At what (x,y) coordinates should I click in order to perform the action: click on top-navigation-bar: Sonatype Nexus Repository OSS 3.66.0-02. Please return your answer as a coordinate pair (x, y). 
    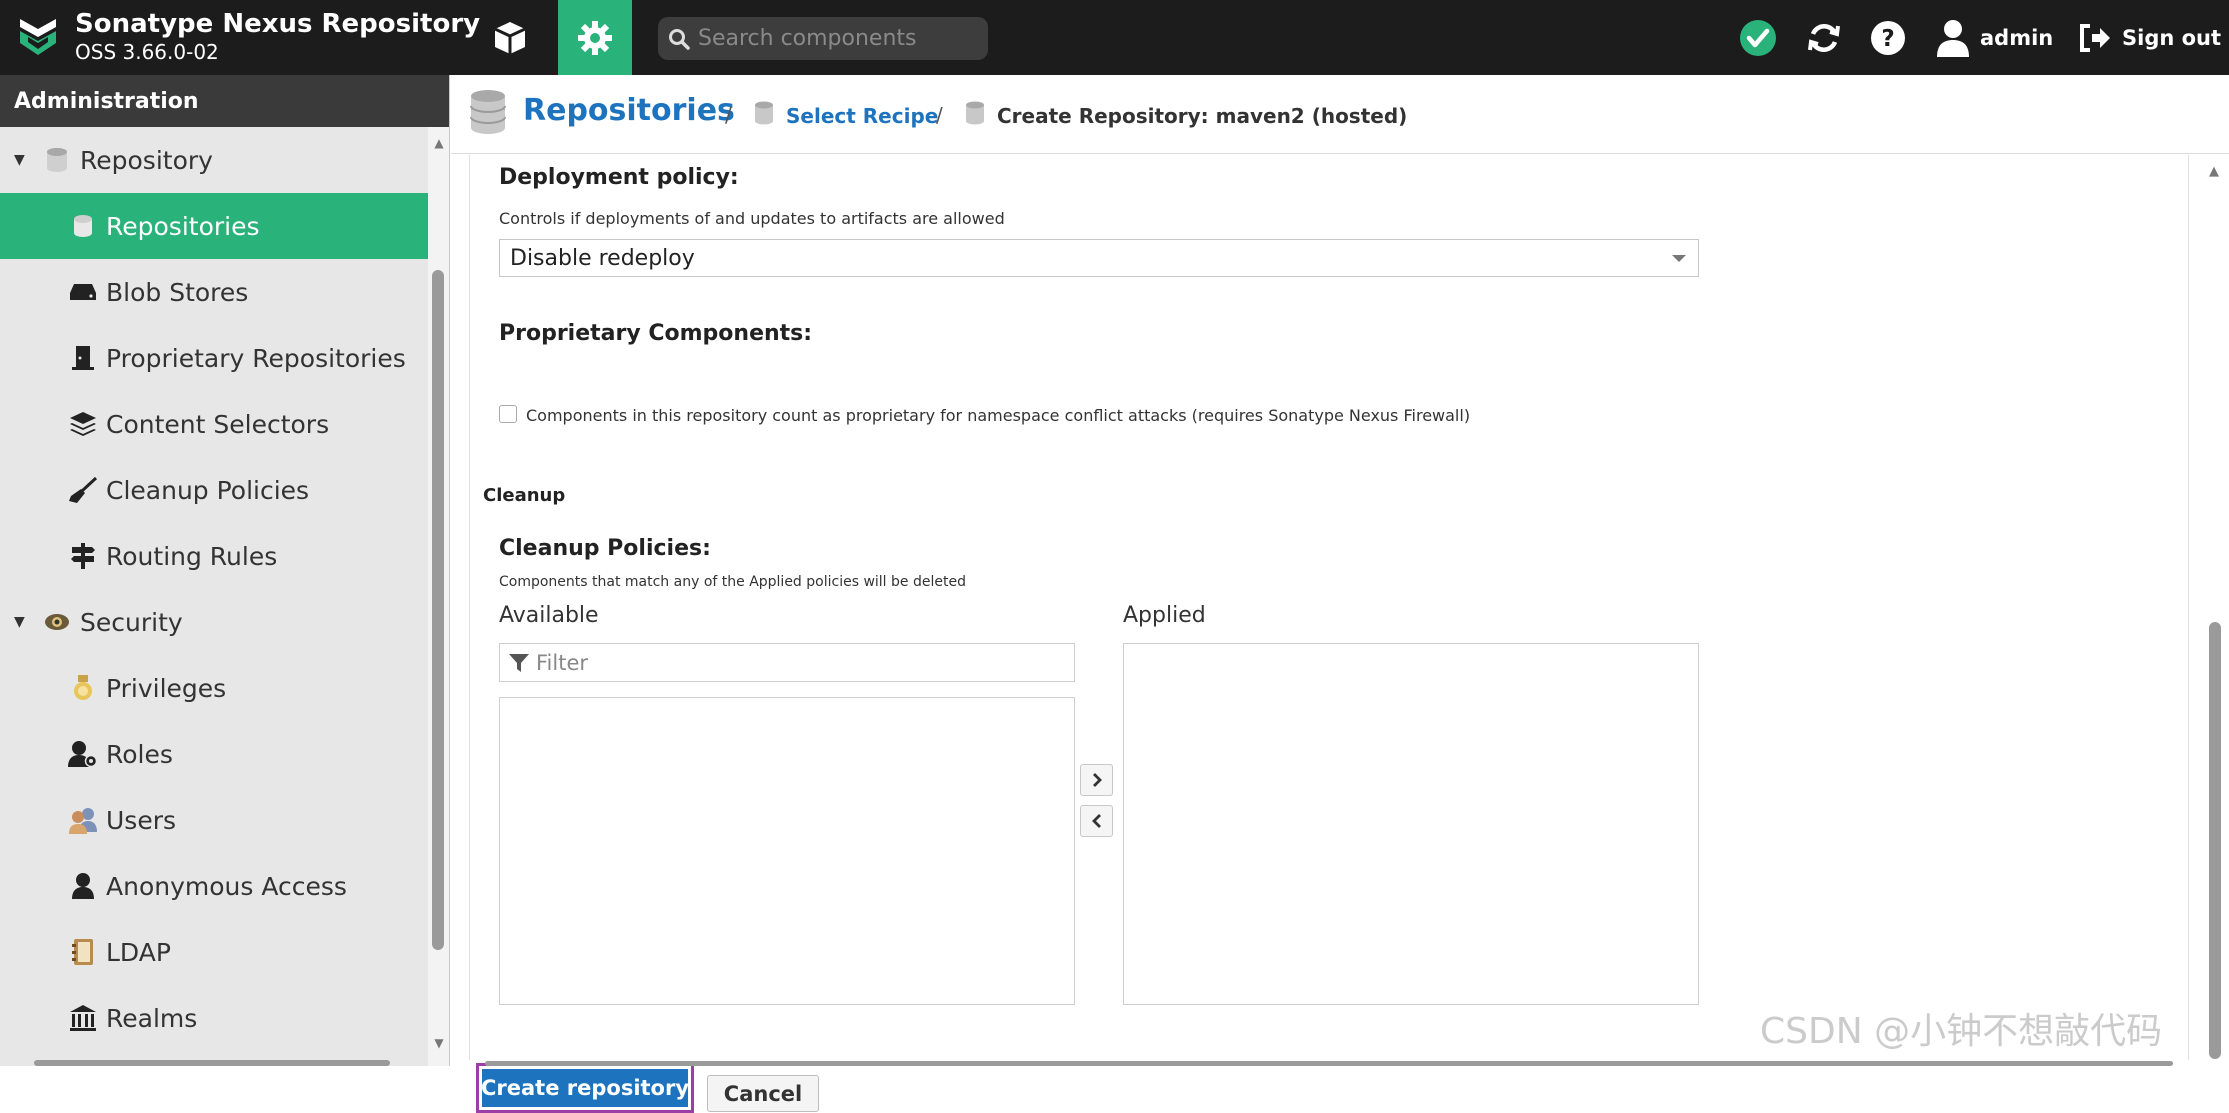
    Looking at the image, I should click on (1114, 37).